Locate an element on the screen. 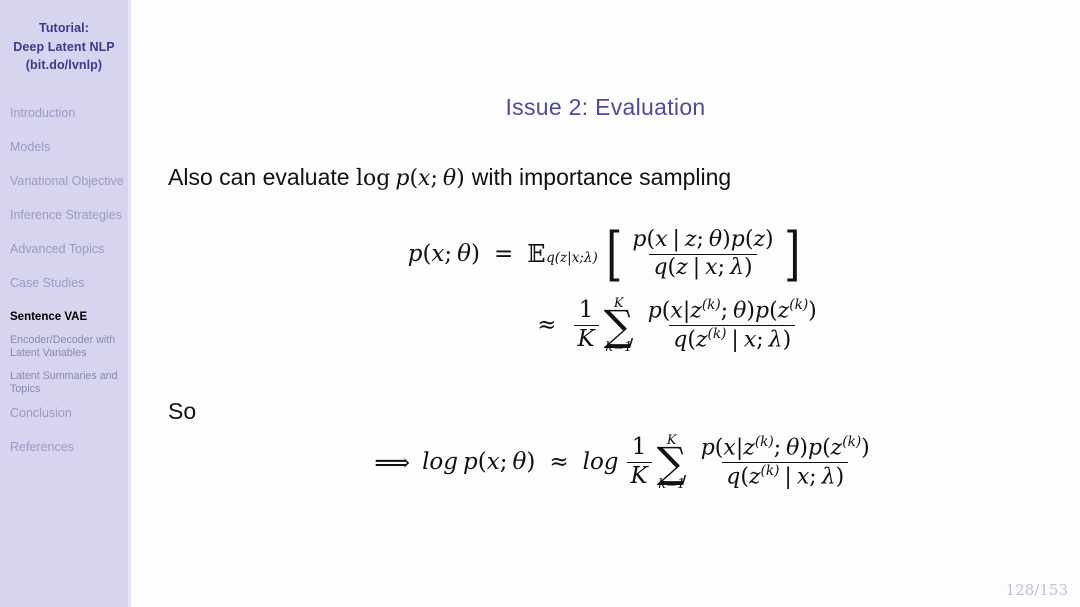 The image size is (1080, 607). eq2-den-lparen: ( is located at coordinates (691, 340).